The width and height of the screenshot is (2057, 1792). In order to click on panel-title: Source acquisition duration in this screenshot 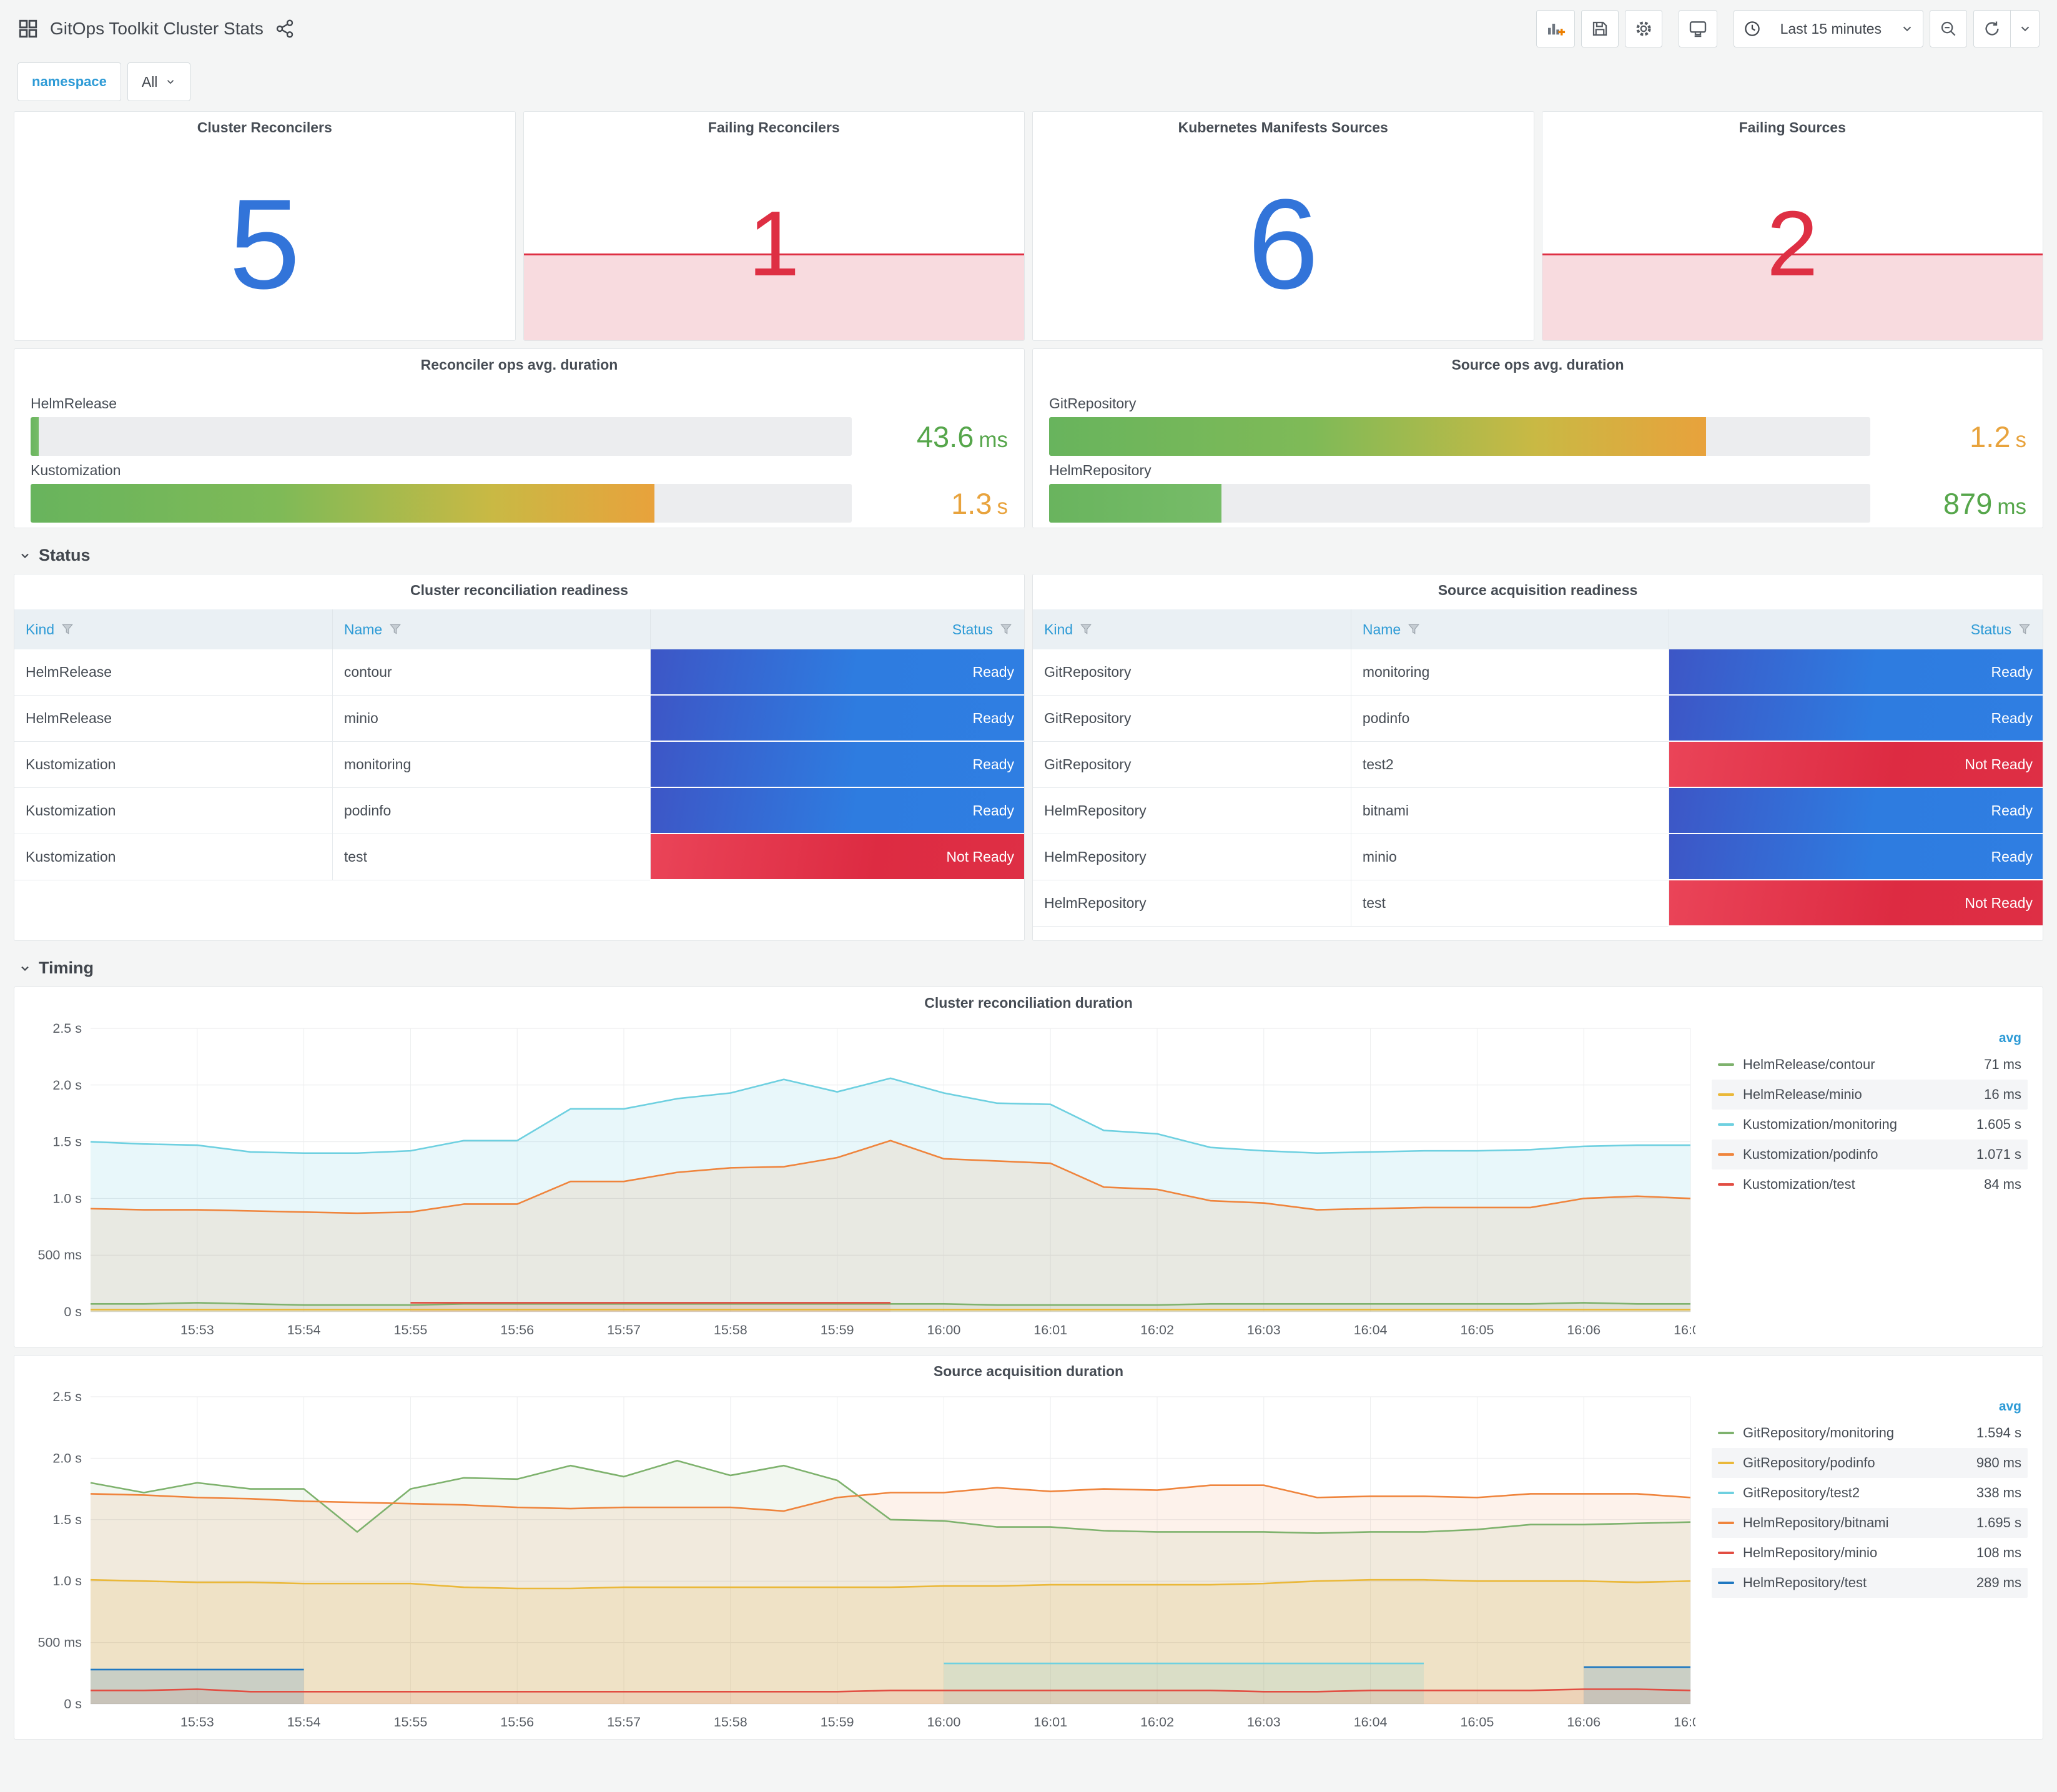, I will do `click(1028, 1371)`.